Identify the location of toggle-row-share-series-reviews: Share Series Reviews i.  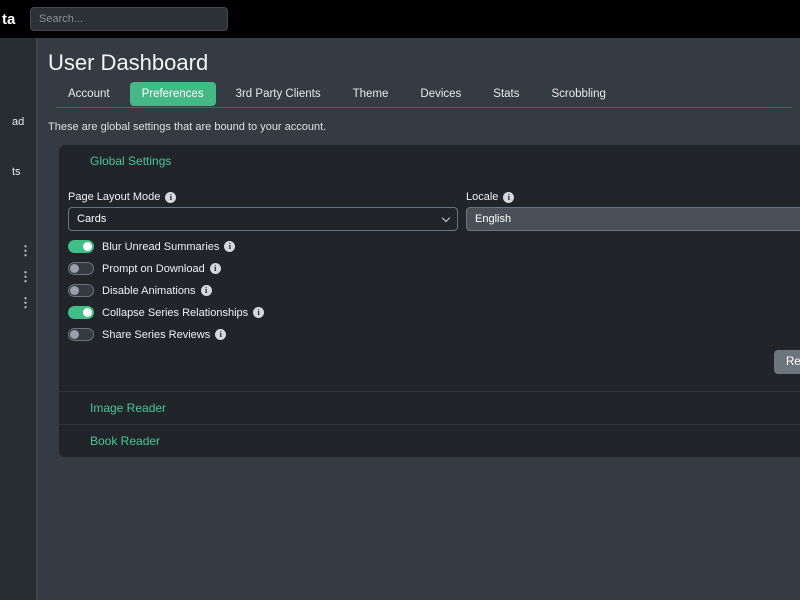
(429, 334).